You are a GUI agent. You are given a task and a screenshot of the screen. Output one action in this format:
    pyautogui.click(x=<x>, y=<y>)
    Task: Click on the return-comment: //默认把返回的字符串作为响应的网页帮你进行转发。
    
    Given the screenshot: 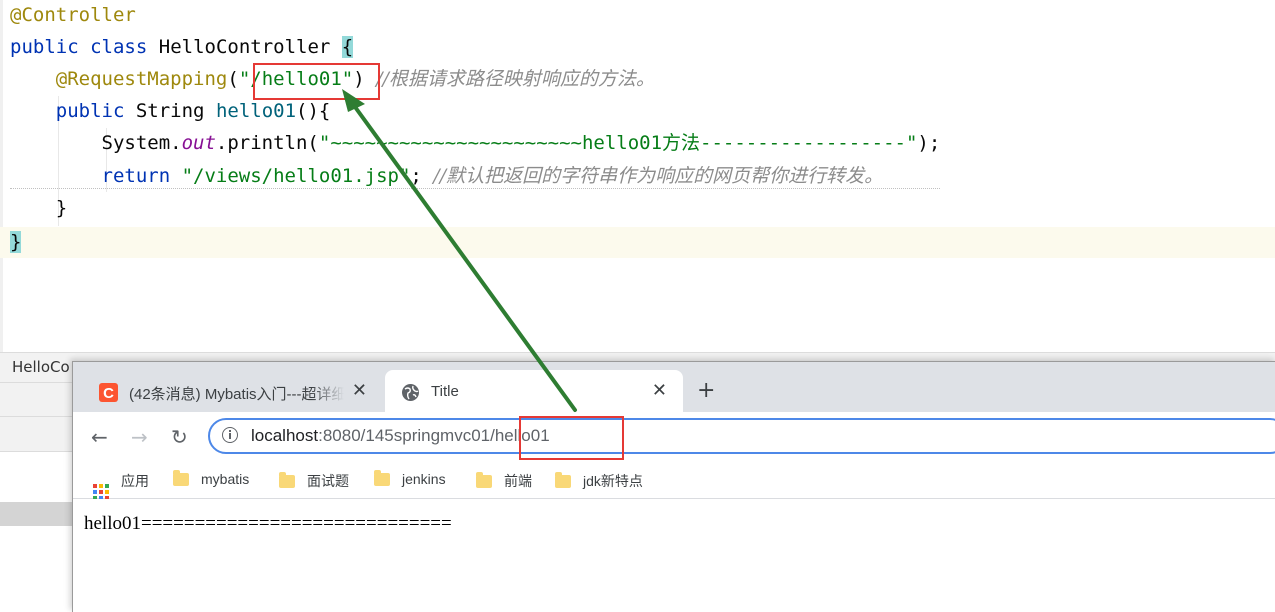 What is the action you would take?
    pyautogui.click(x=658, y=176)
    